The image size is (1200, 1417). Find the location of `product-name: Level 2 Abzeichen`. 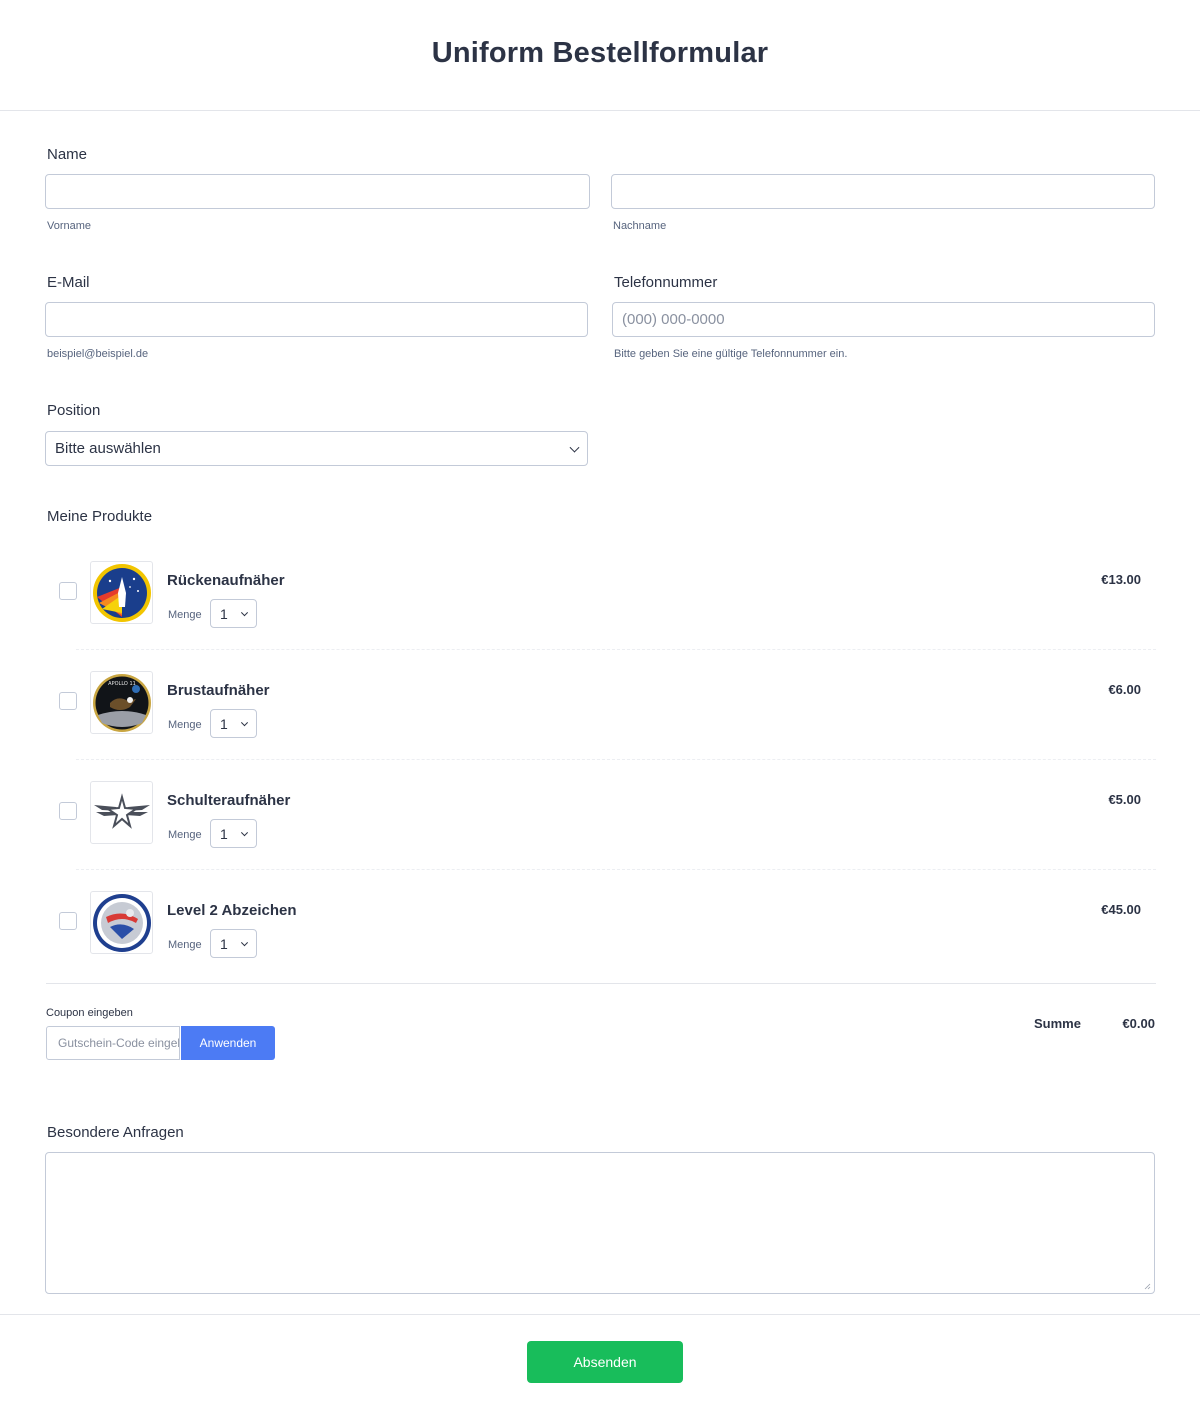

product-name: Level 2 Abzeichen is located at coordinates (232, 910).